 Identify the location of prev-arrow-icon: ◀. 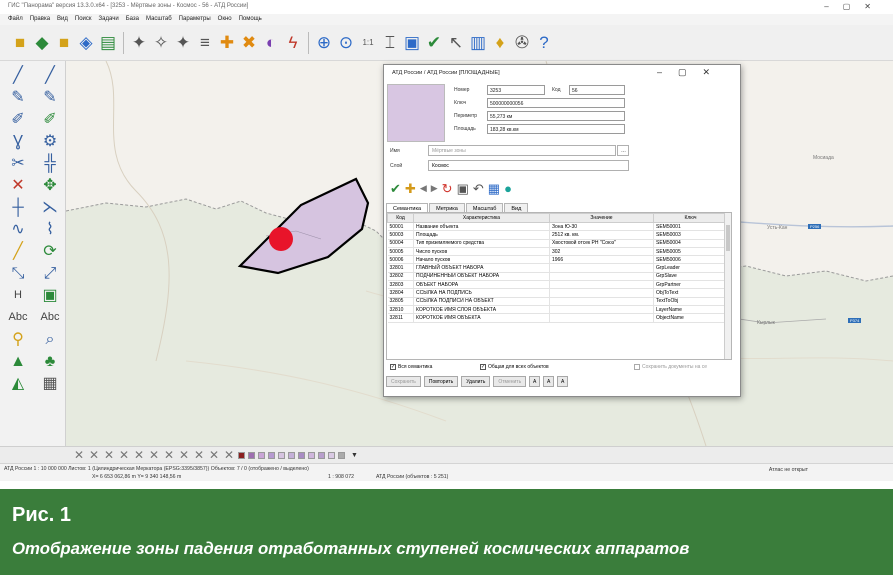
(423, 188).